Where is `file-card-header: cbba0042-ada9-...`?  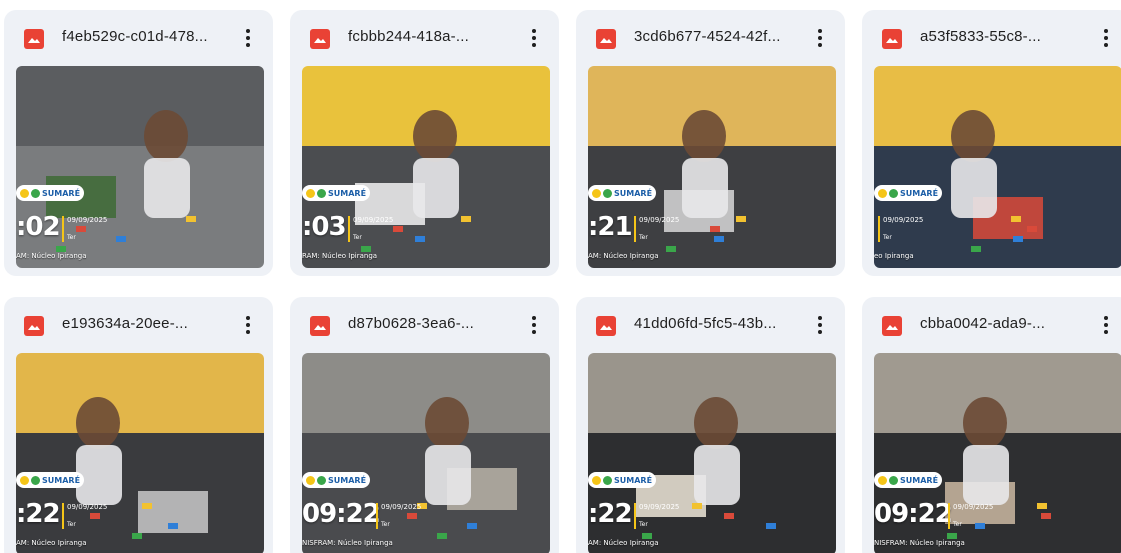 file-card-header: cbba0042-ada9-... is located at coordinates (991, 325).